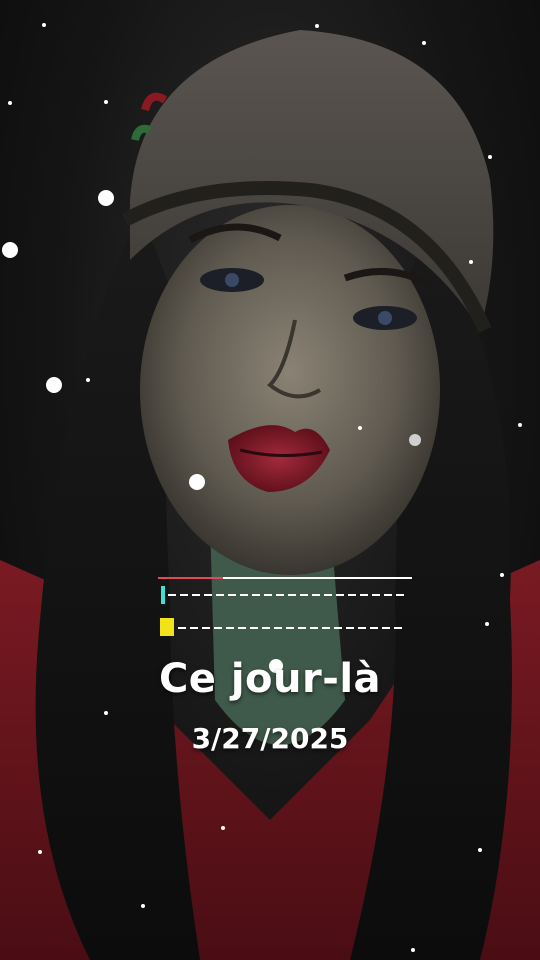 The image size is (540, 960). What do you see at coordinates (270, 738) in the screenshot?
I see `caption-date: 3/27/2025` at bounding box center [270, 738].